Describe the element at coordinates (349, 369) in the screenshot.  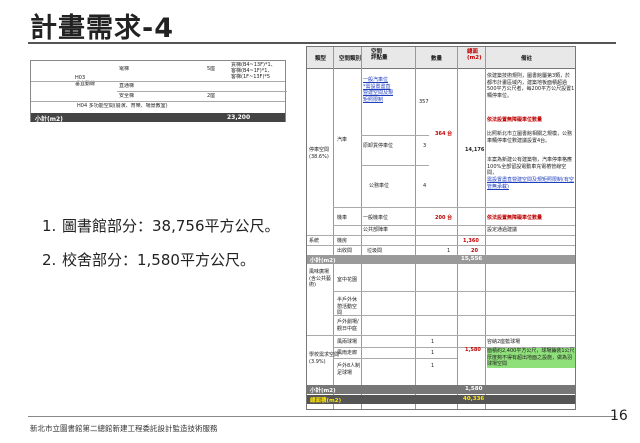
I see `school-item-field: 戶外8人制足球場` at that location.